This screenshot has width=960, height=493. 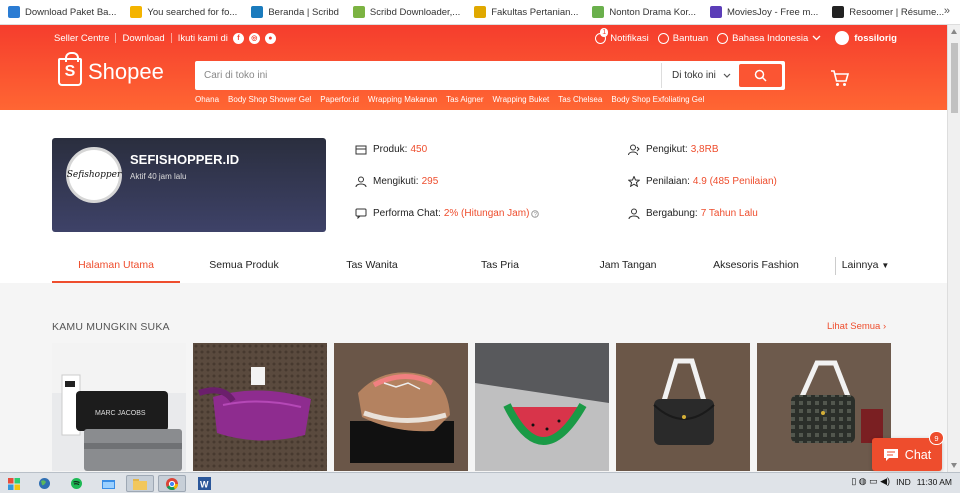 I want to click on store-icon, so click(x=361, y=150).